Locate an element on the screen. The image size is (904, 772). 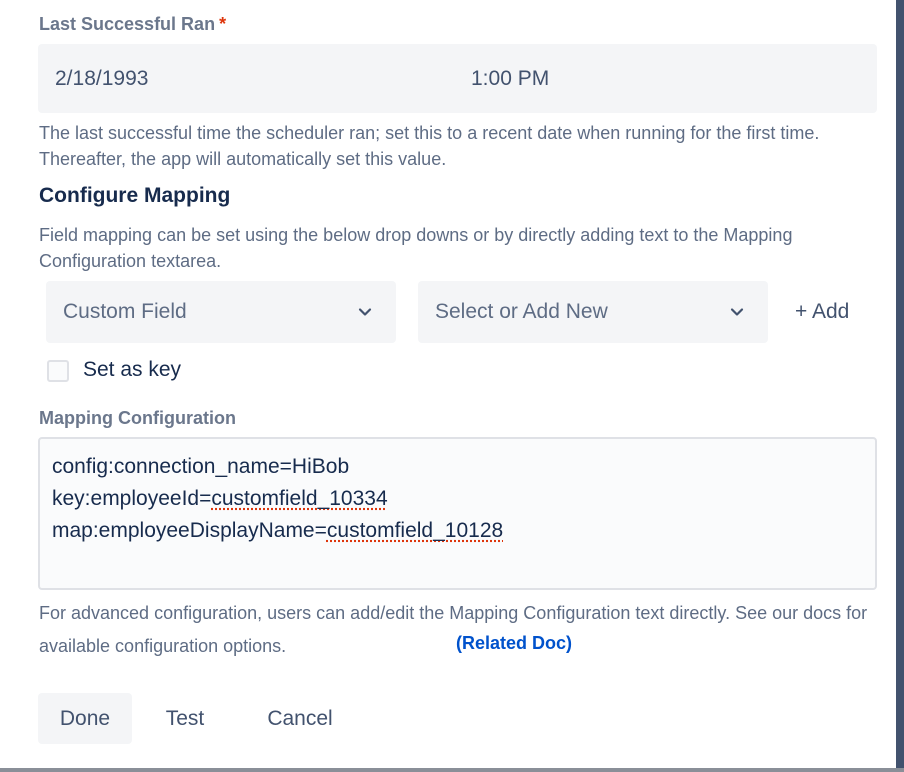
config-line-2-key: key:employeeId= is located at coordinates (132, 498).